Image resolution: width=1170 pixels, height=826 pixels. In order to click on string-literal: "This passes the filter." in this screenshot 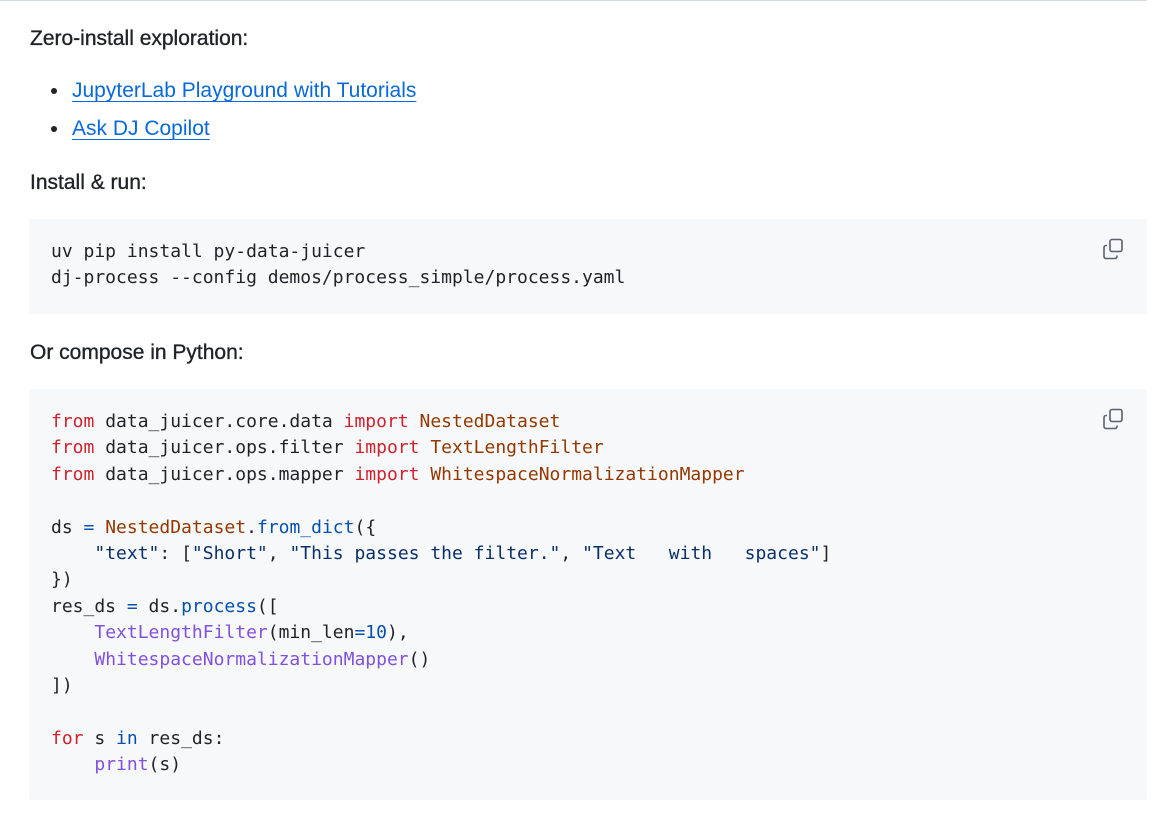, I will do `click(425, 553)`.